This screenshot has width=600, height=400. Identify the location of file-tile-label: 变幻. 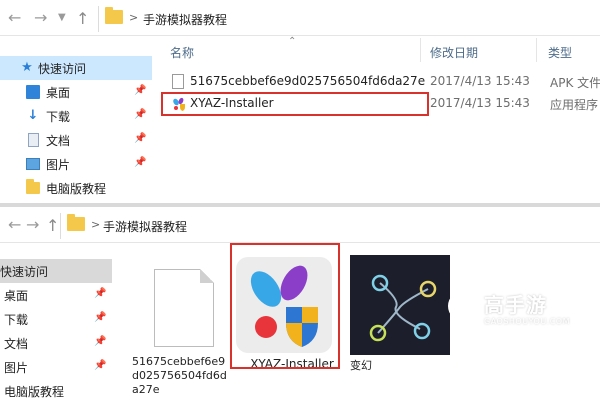
(361, 365).